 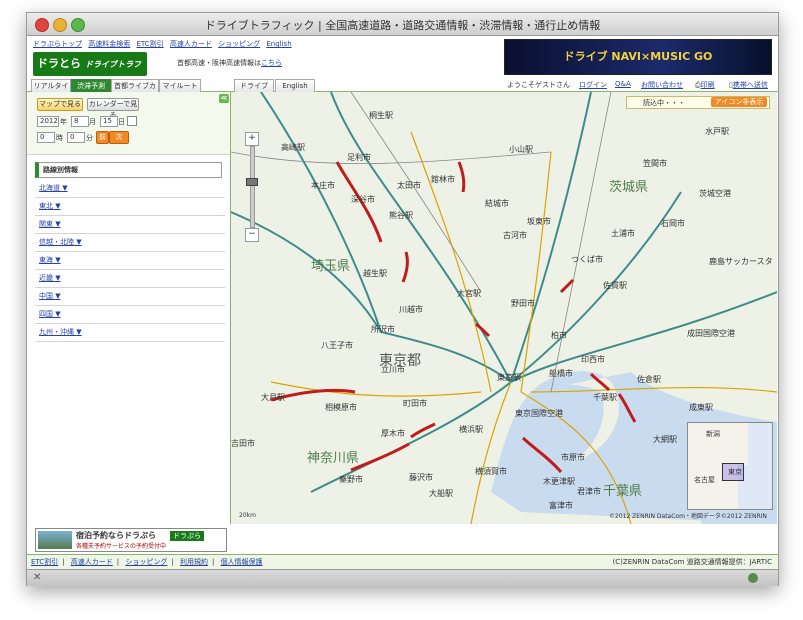 What do you see at coordinates (242, 562) in the screenshot?
I see `footer-privacy-link: 個人情報保護` at bounding box center [242, 562].